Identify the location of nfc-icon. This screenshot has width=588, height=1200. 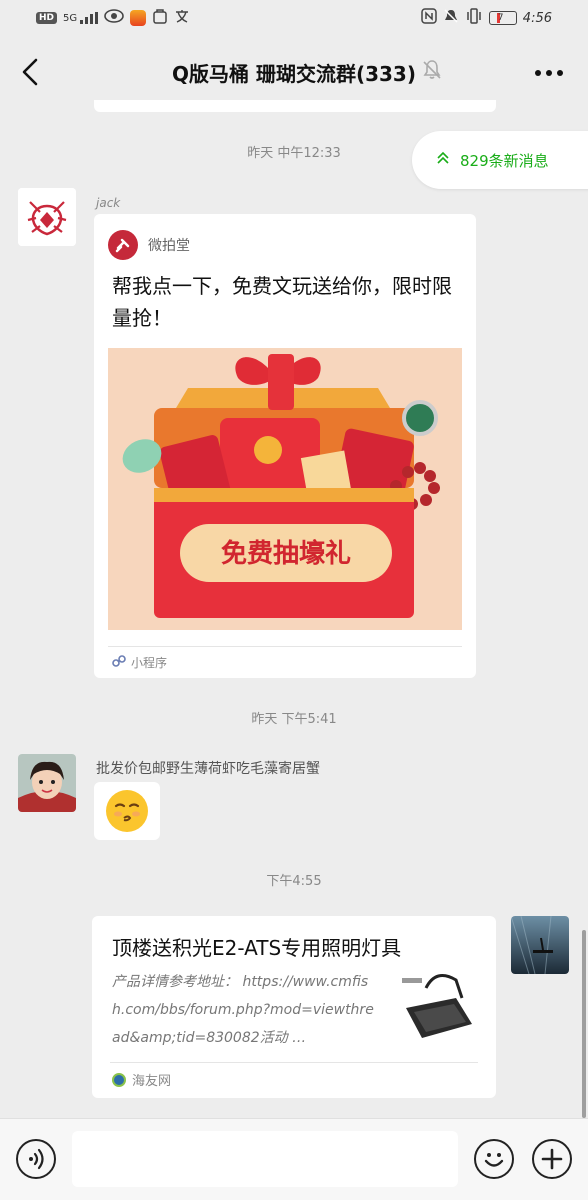
(429, 18).